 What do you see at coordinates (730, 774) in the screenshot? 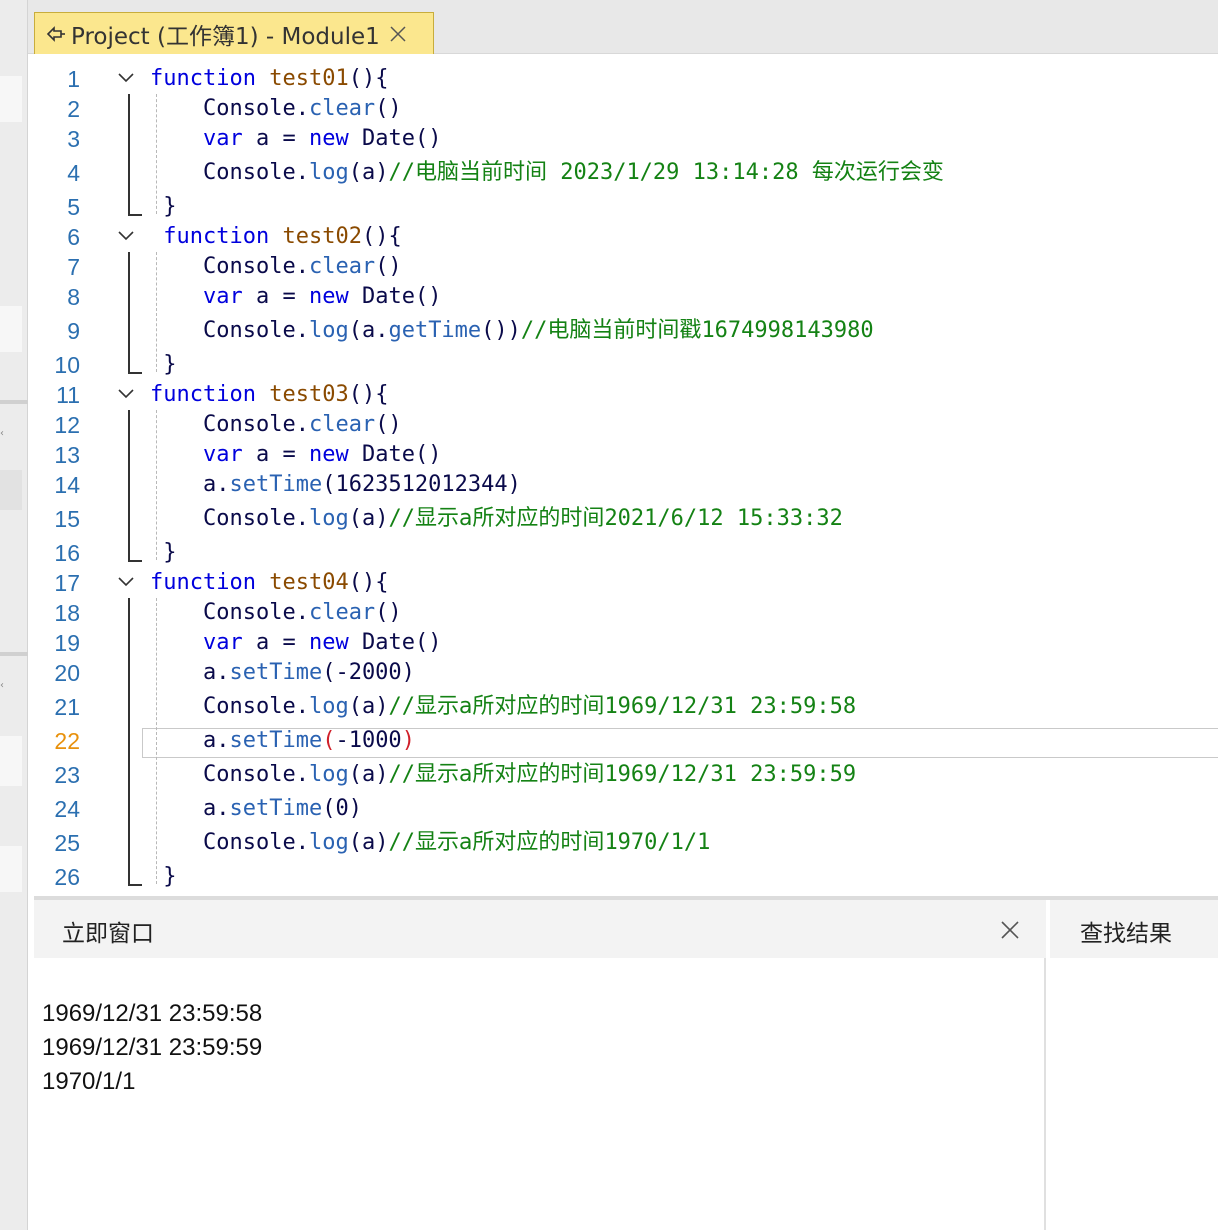
I see `code-token: 1969/12/31 23:59:59` at bounding box center [730, 774].